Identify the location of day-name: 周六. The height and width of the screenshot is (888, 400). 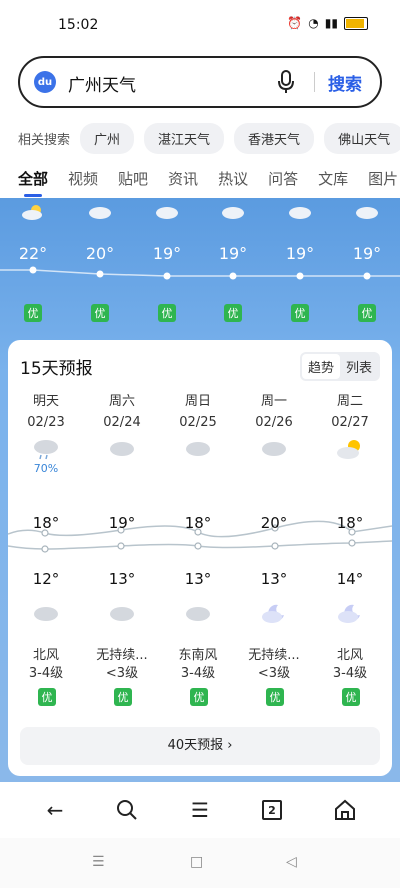
(121, 401).